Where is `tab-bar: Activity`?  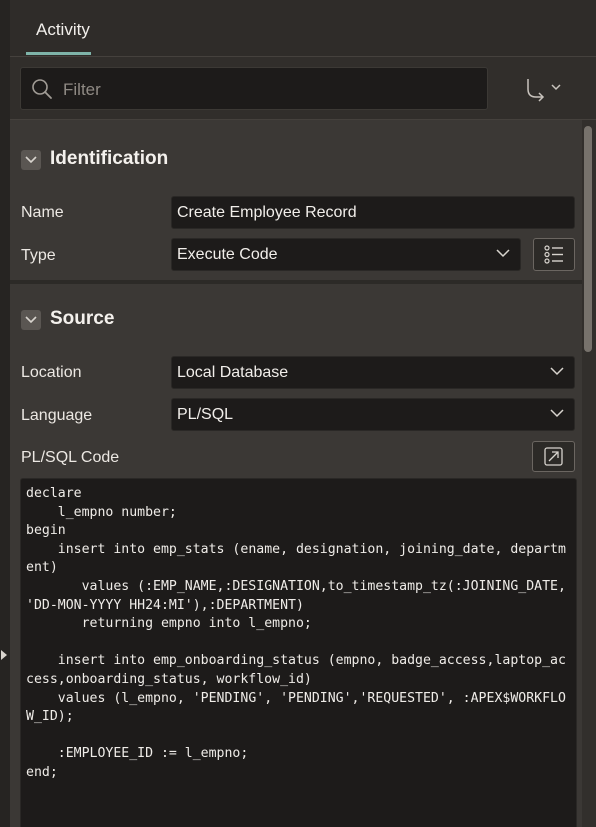
tab-bar: Activity is located at coordinates (303, 28).